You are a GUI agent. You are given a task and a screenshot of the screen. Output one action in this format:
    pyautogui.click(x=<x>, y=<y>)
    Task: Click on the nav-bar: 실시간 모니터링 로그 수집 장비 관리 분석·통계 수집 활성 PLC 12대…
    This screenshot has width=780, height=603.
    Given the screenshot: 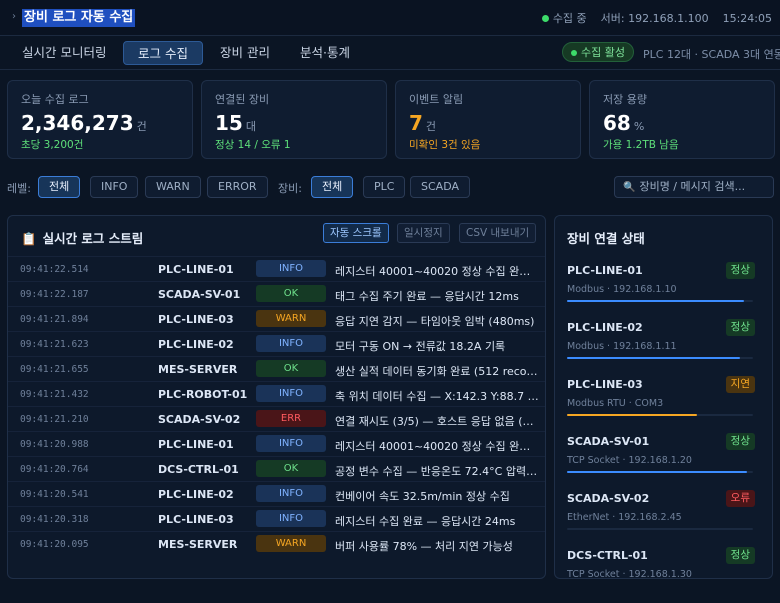 What is the action you would take?
    pyautogui.click(x=390, y=53)
    